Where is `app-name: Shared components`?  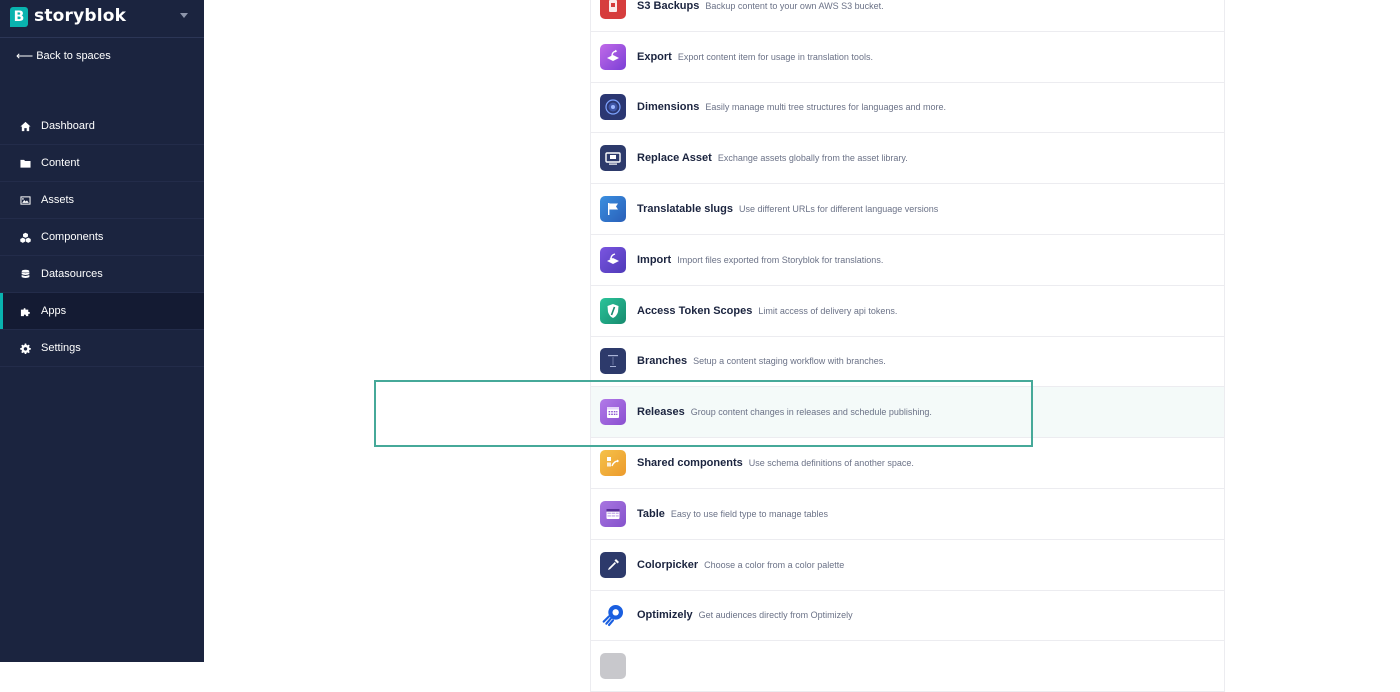 app-name: Shared components is located at coordinates (690, 463).